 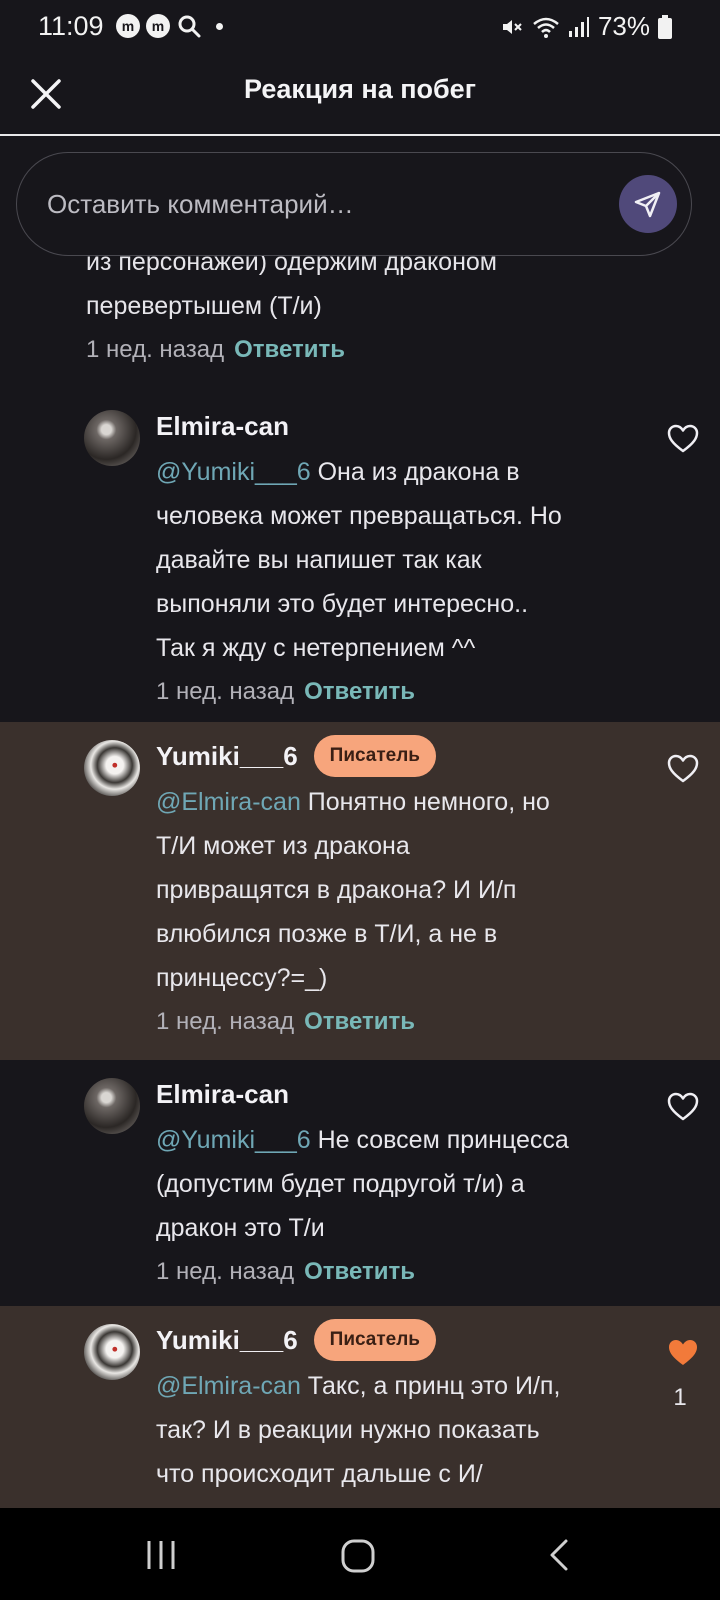 I want to click on battery-percent: 73%, so click(x=623, y=26).